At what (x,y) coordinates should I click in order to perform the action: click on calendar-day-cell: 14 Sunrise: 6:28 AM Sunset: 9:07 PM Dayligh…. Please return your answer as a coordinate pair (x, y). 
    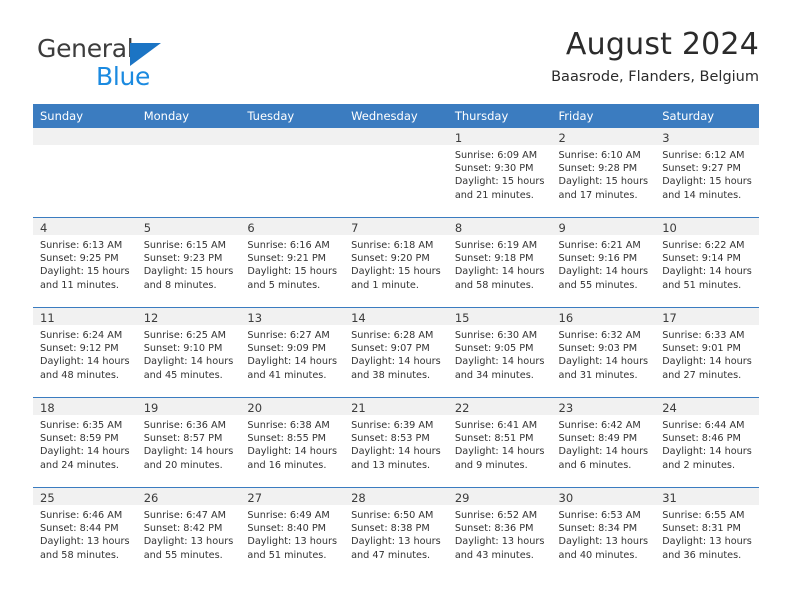
    Looking at the image, I should click on (396, 352).